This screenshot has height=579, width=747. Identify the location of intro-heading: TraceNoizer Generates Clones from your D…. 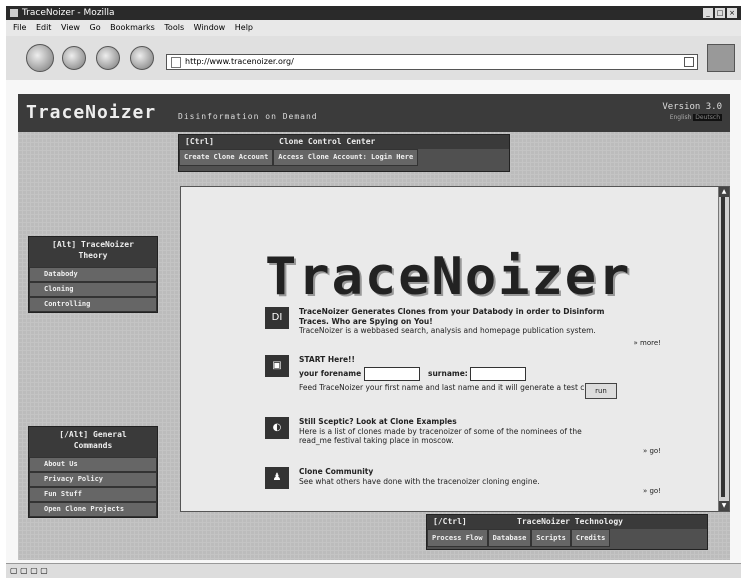
(452, 316).